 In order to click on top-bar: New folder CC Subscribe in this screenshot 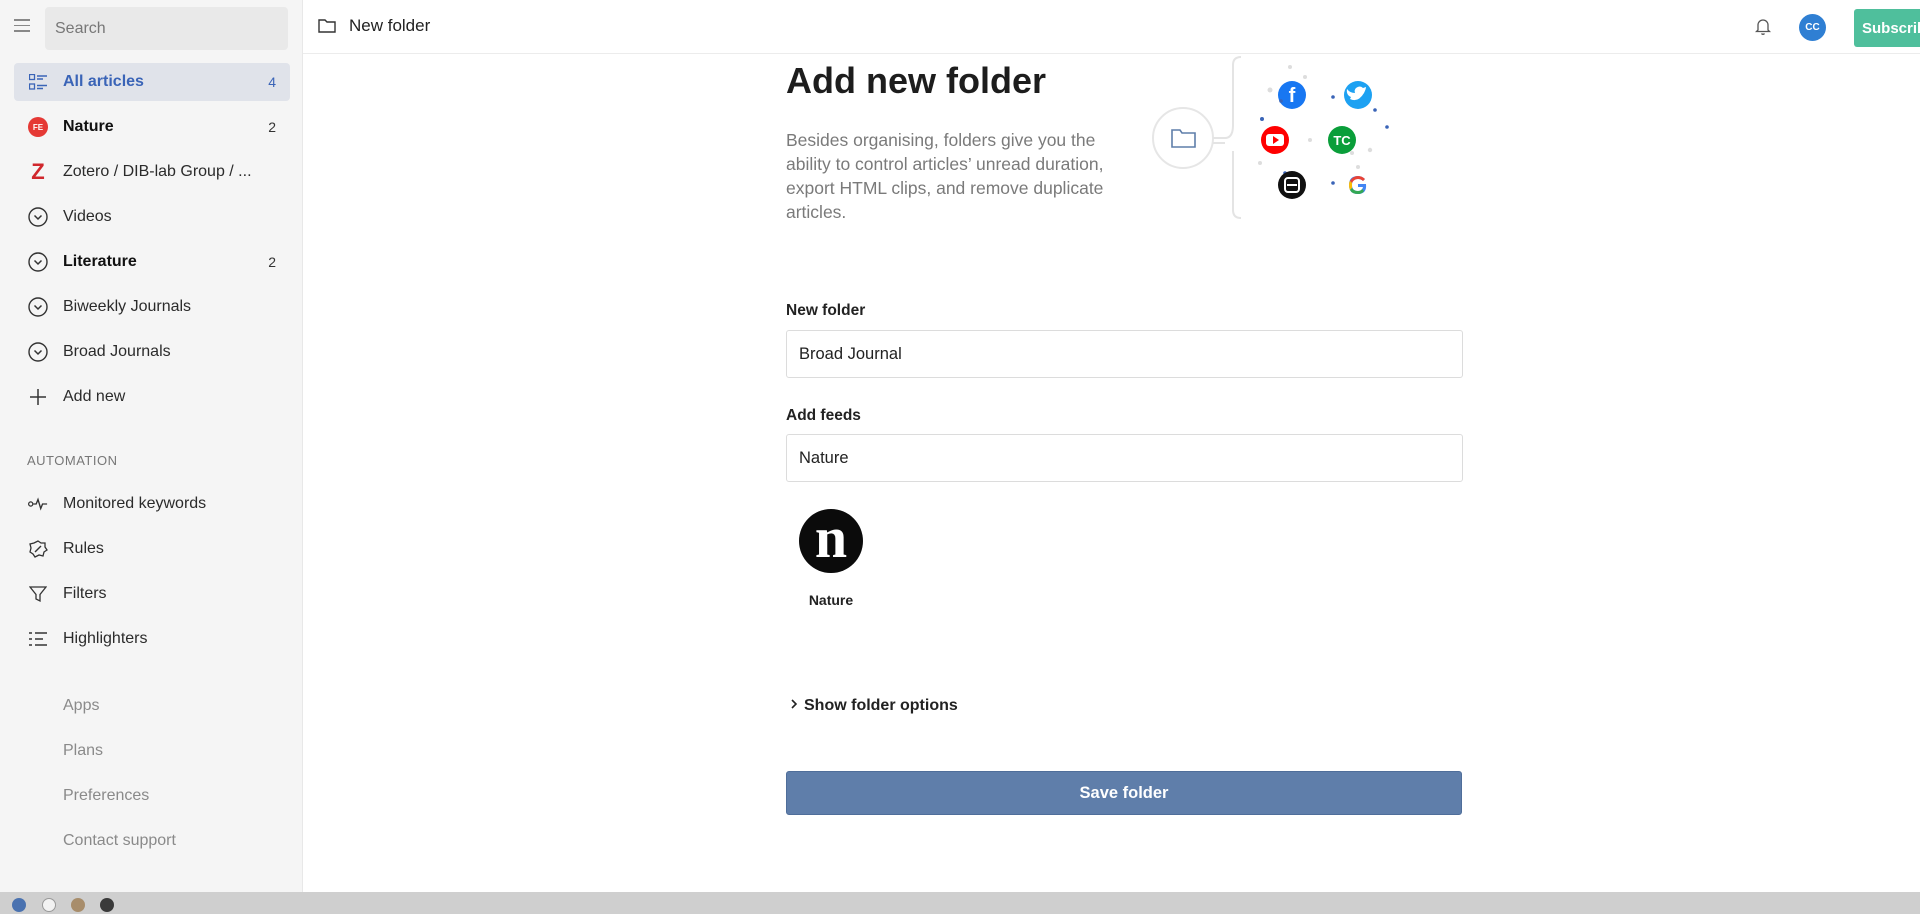, I will do `click(1111, 27)`.